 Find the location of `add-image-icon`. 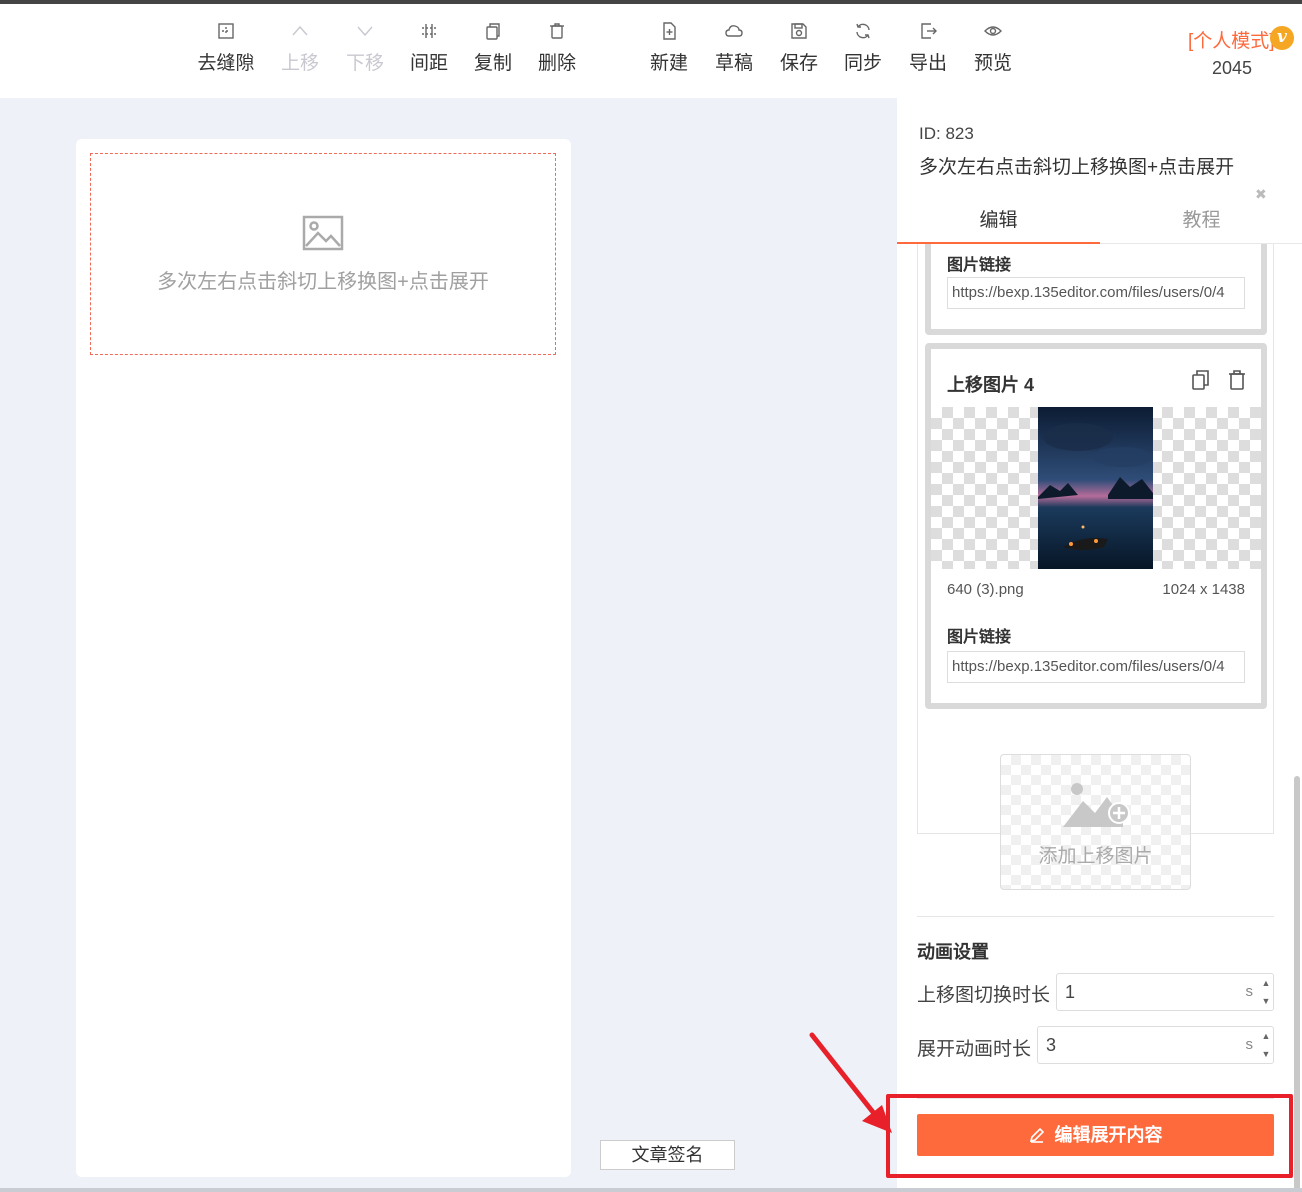

add-image-icon is located at coordinates (1096, 805).